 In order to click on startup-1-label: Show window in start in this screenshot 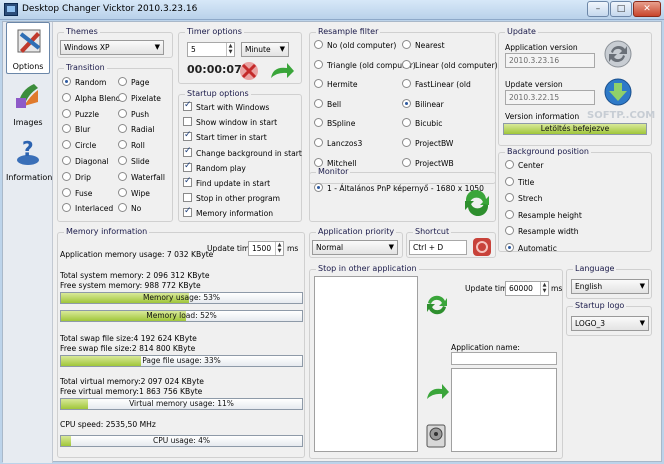, I will do `click(237, 123)`.